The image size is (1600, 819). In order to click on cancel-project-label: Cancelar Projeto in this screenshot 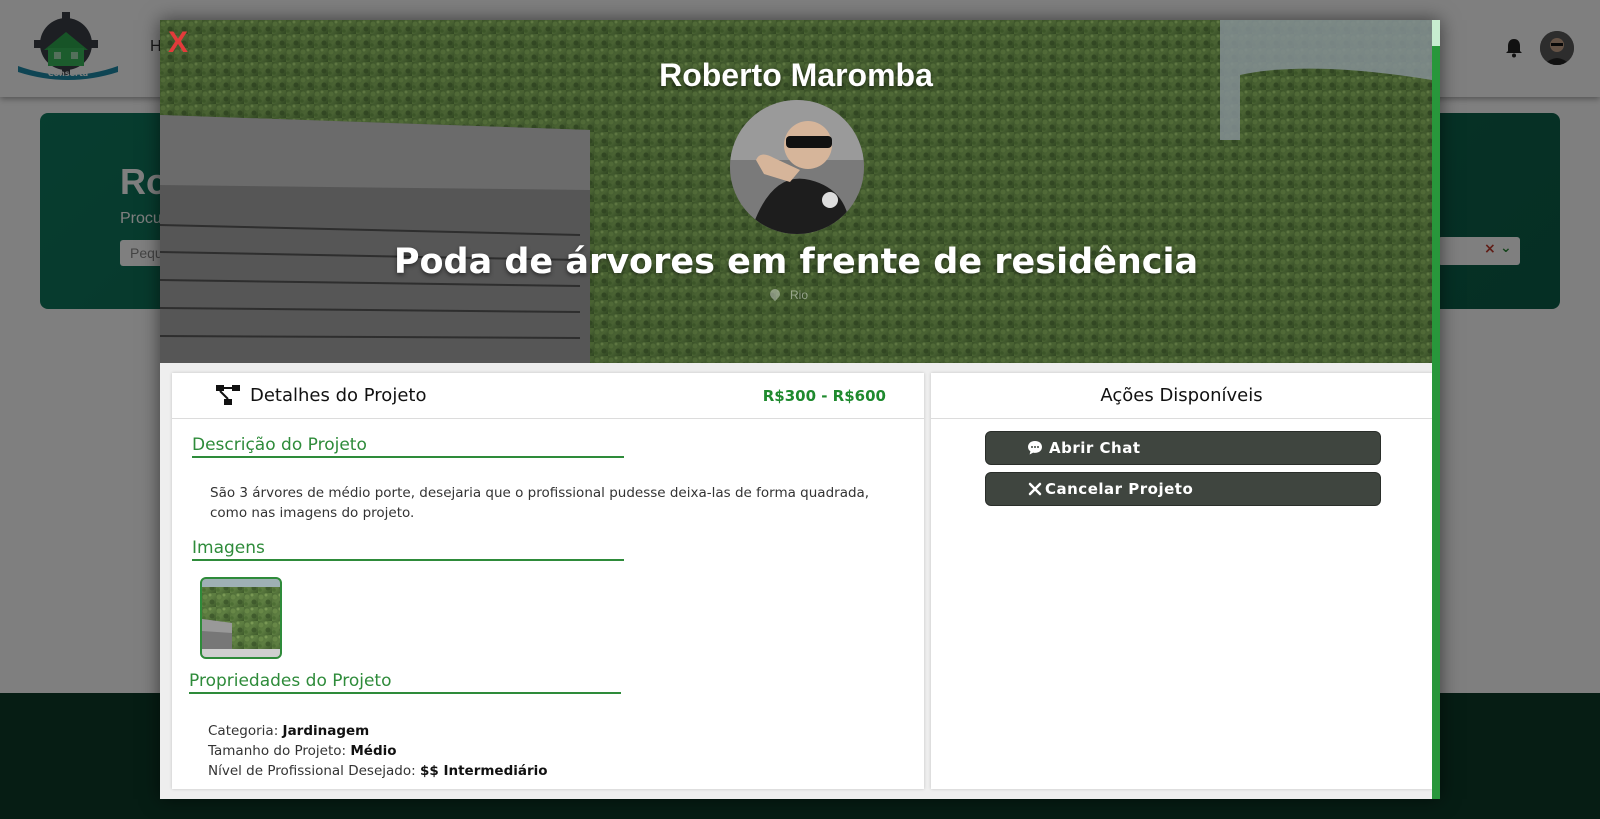, I will do `click(1119, 489)`.